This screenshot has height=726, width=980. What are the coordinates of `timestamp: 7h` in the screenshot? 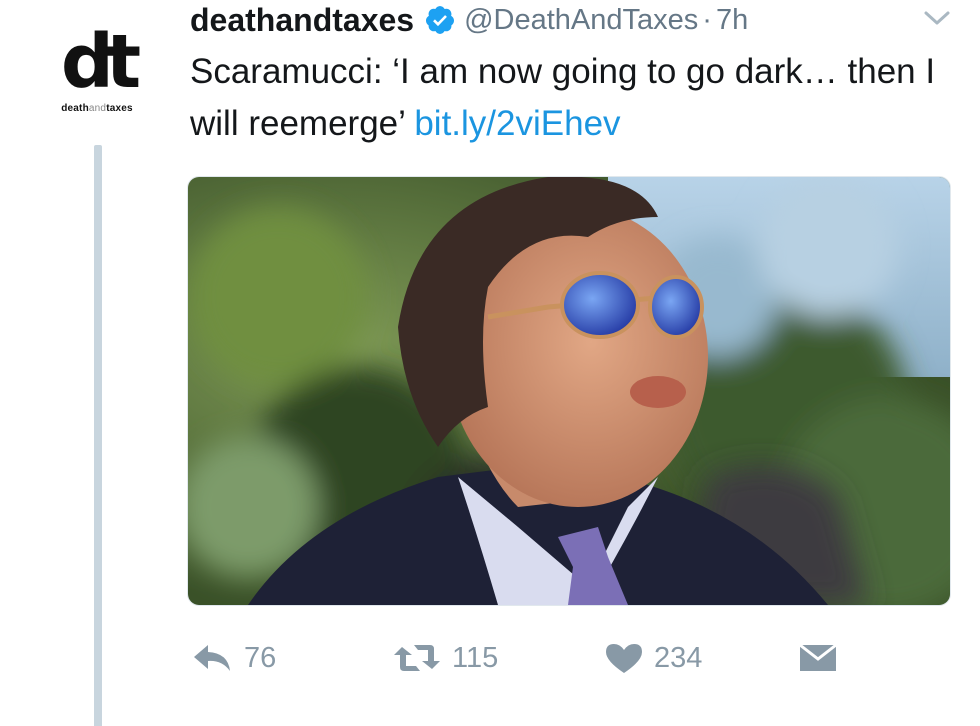 It's located at (732, 20).